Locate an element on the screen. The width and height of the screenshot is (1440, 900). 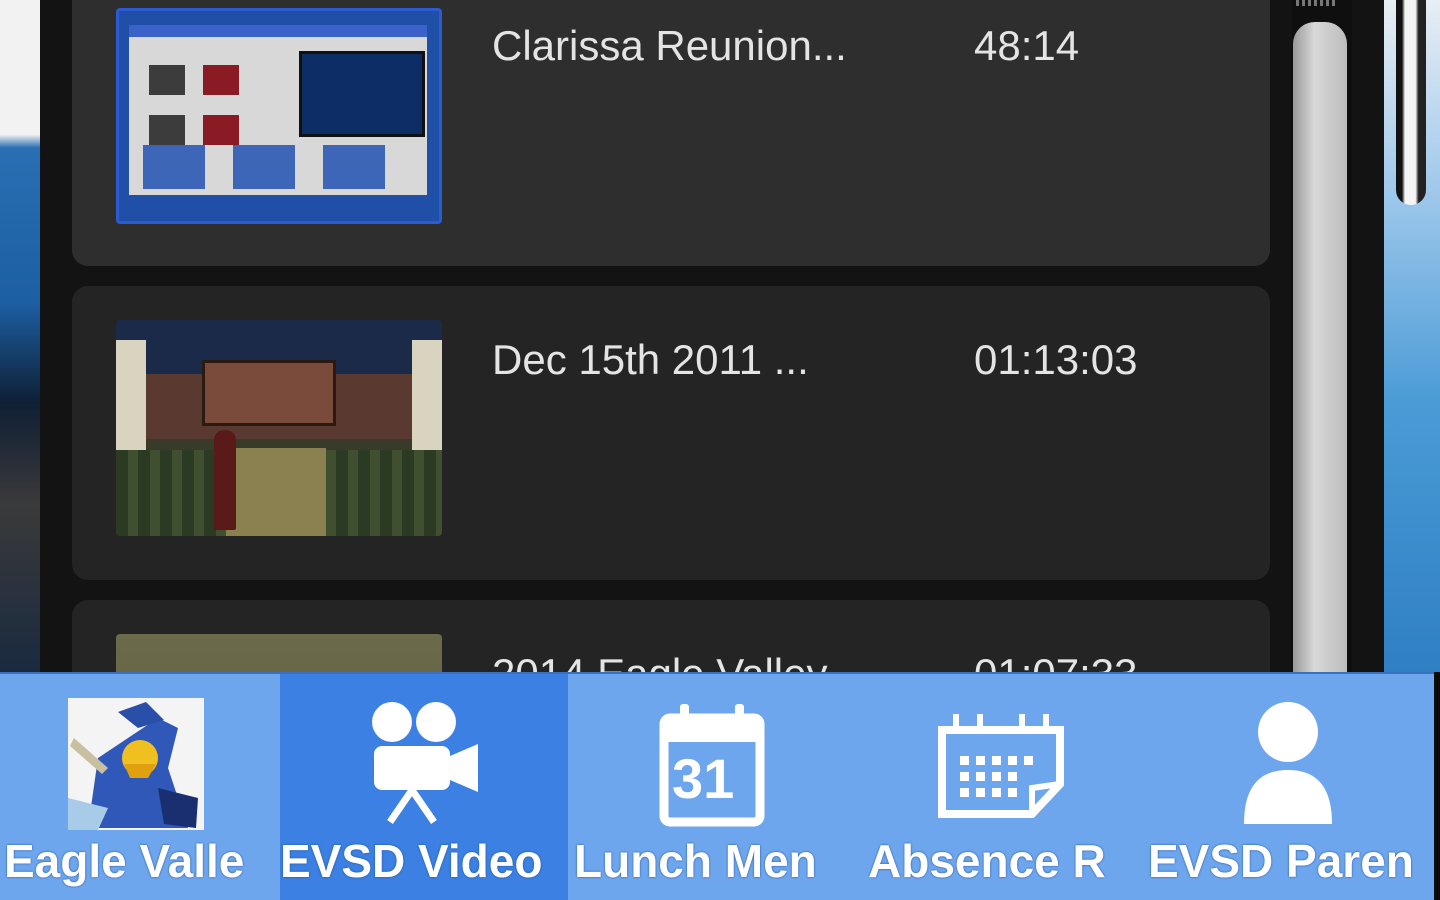
nav-item-label: EVSD Video is located at coordinates (411, 861).